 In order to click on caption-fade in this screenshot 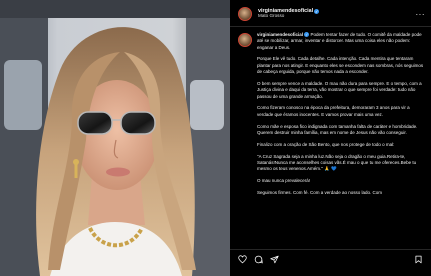, I will do `click(330, 243)`.